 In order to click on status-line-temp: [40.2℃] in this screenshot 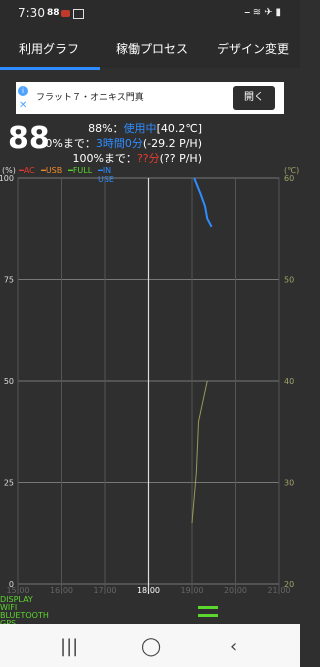, I will do `click(179, 128)`.